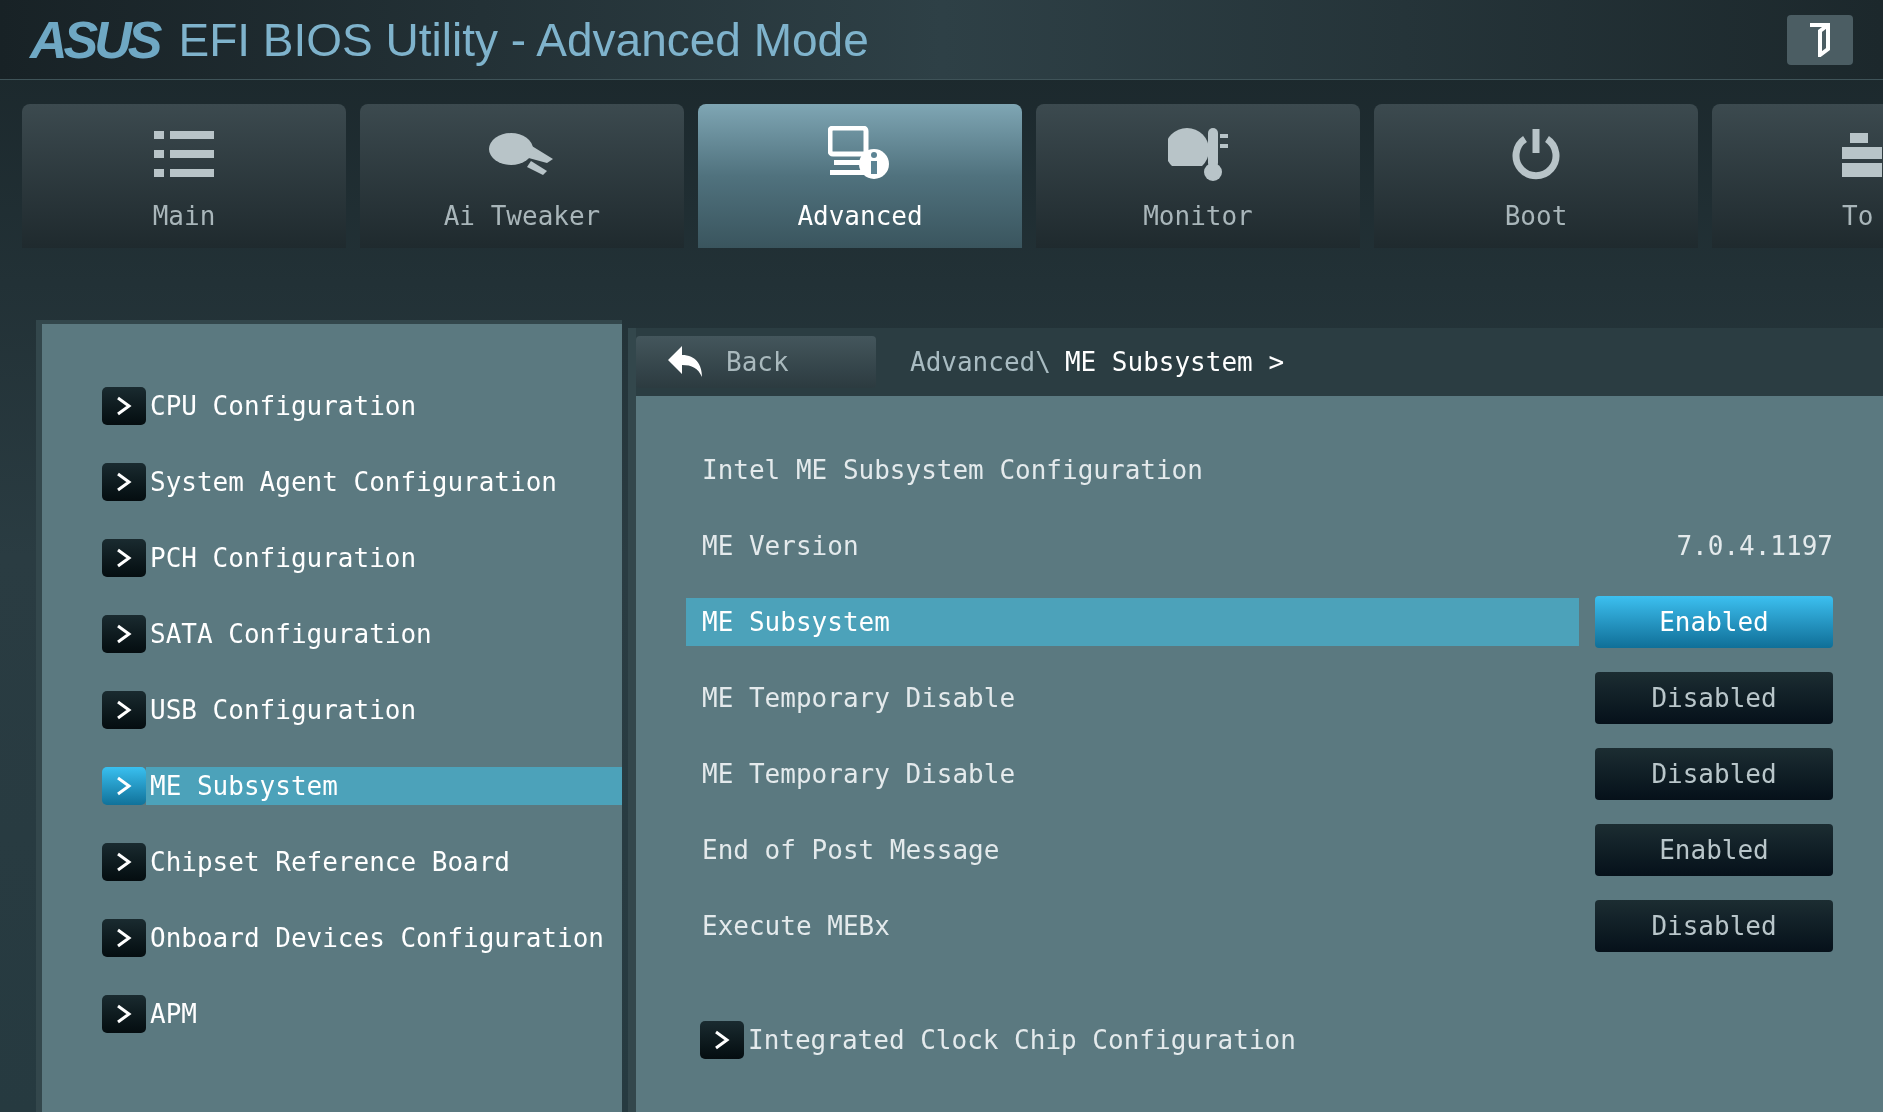 This screenshot has width=1883, height=1112. Describe the element at coordinates (1174, 362) in the screenshot. I see `breadcrumb-current: ME Subsystem >` at that location.